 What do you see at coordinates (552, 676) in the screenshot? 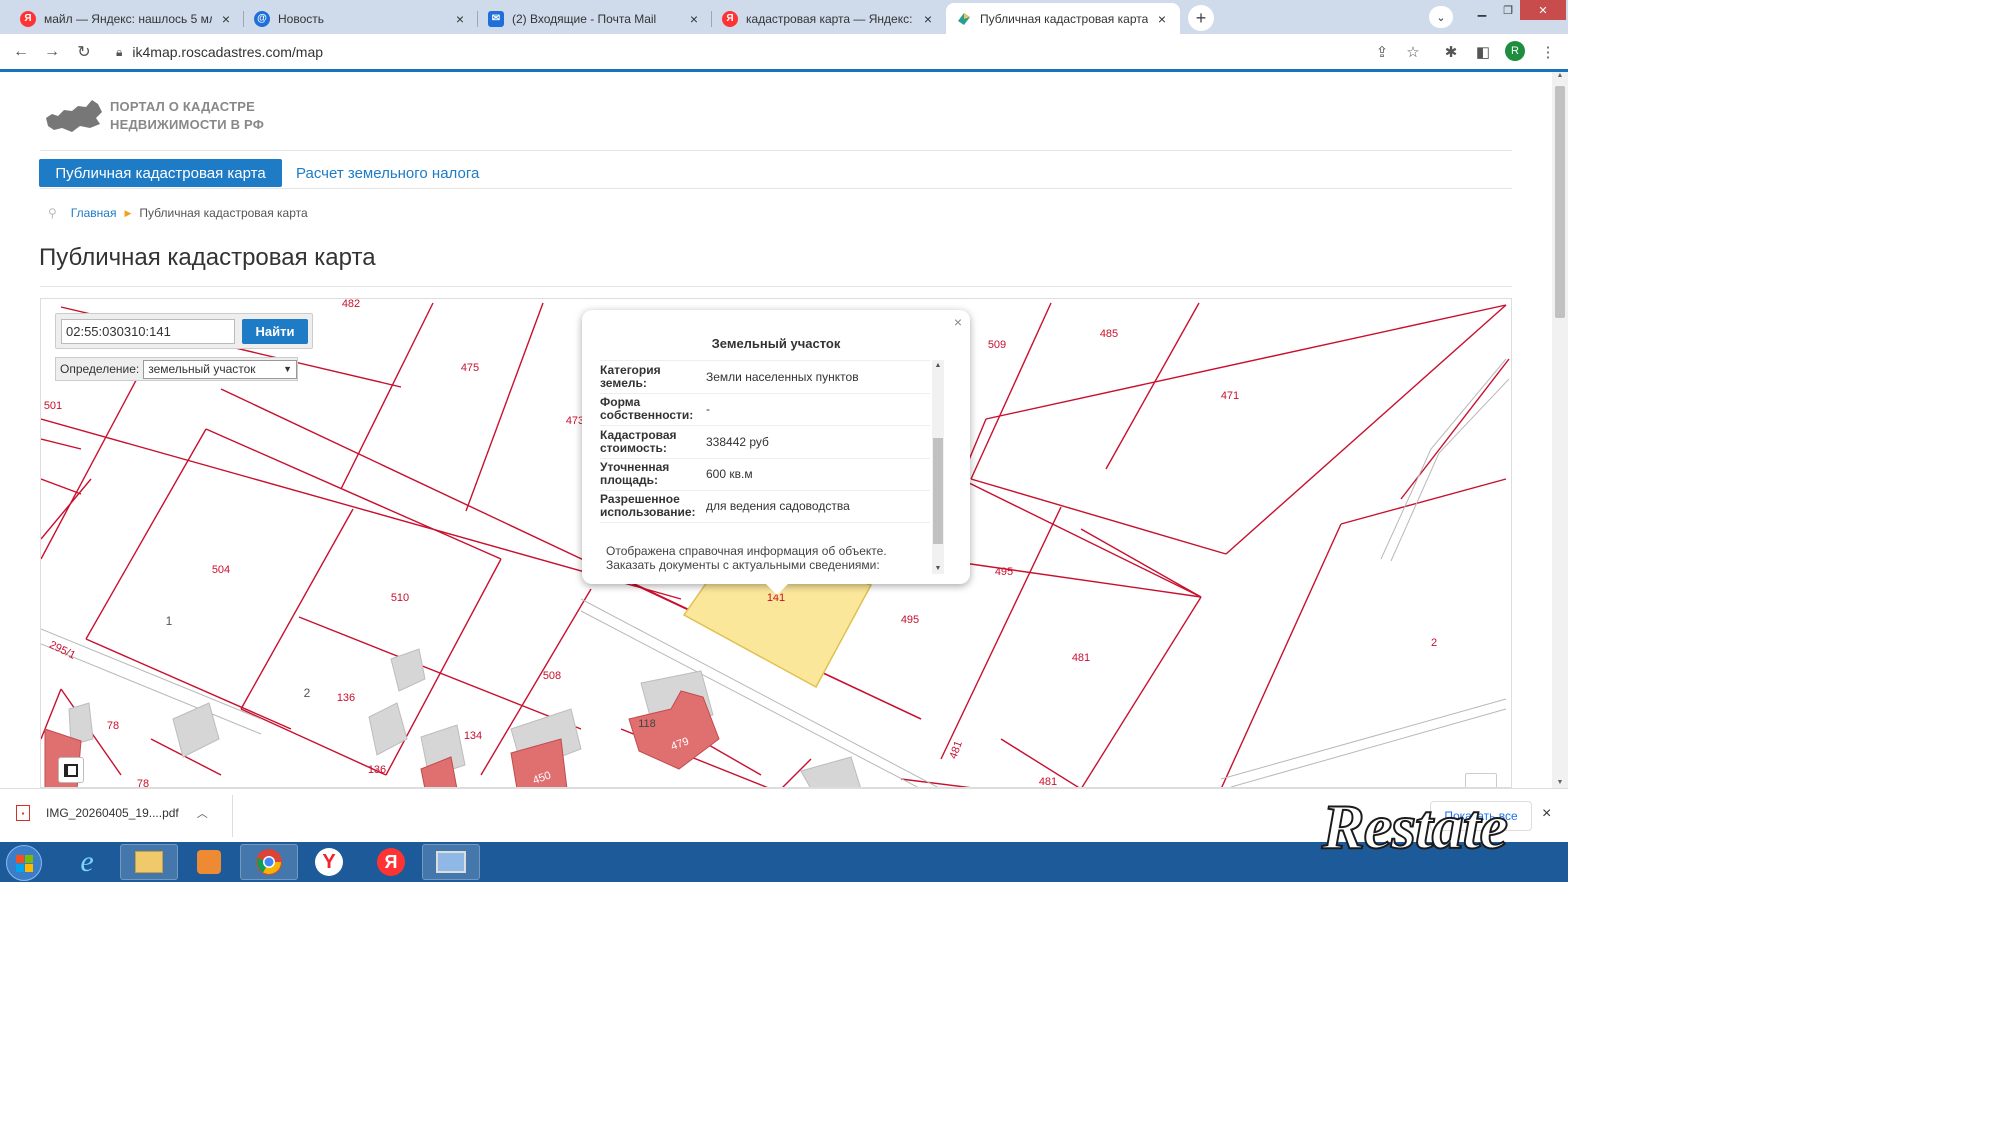
I see `parcel-label: 508` at bounding box center [552, 676].